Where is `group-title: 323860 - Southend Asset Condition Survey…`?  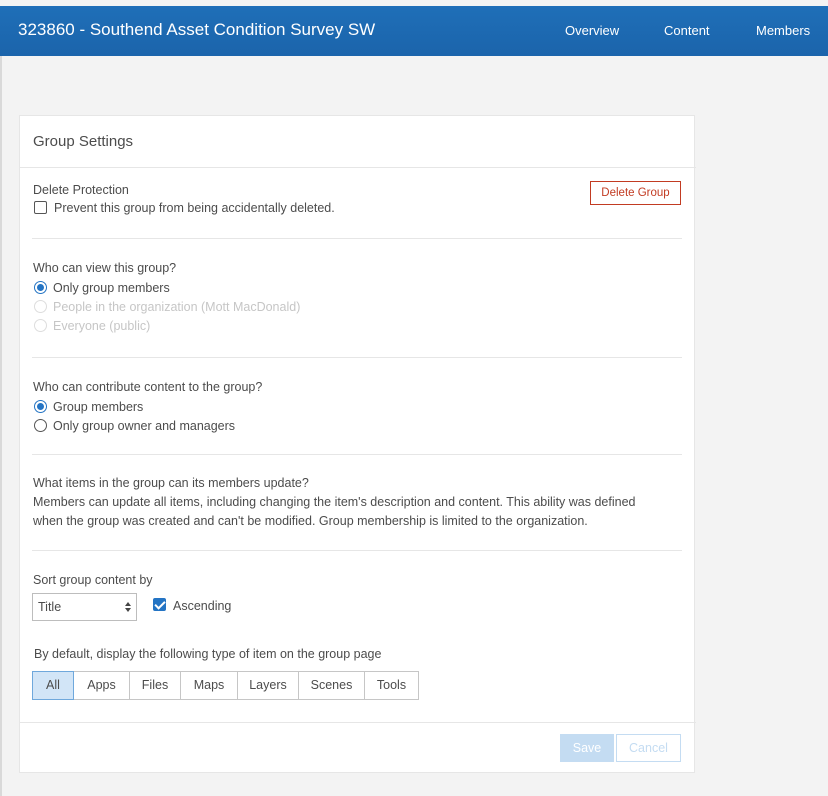 group-title: 323860 - Southend Asset Condition Survey… is located at coordinates (197, 29).